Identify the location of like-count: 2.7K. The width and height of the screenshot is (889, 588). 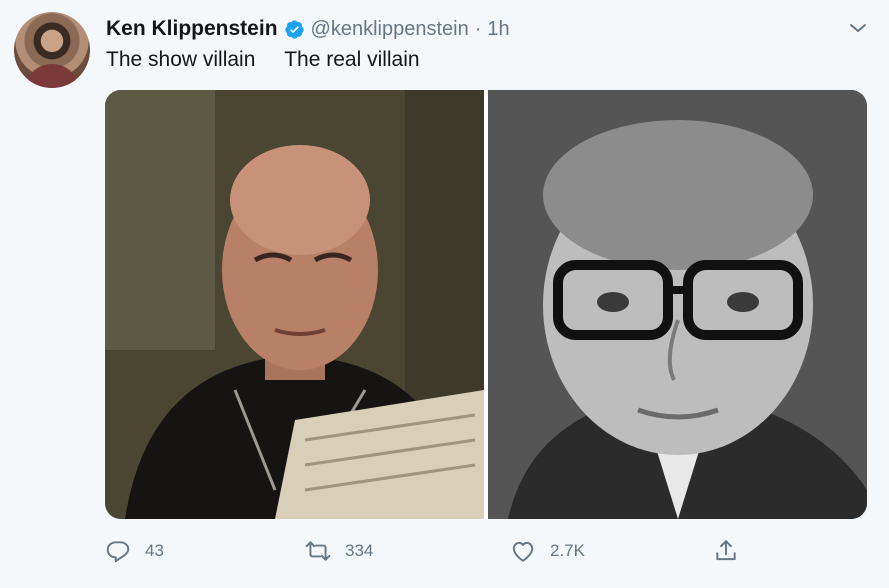
(567, 550).